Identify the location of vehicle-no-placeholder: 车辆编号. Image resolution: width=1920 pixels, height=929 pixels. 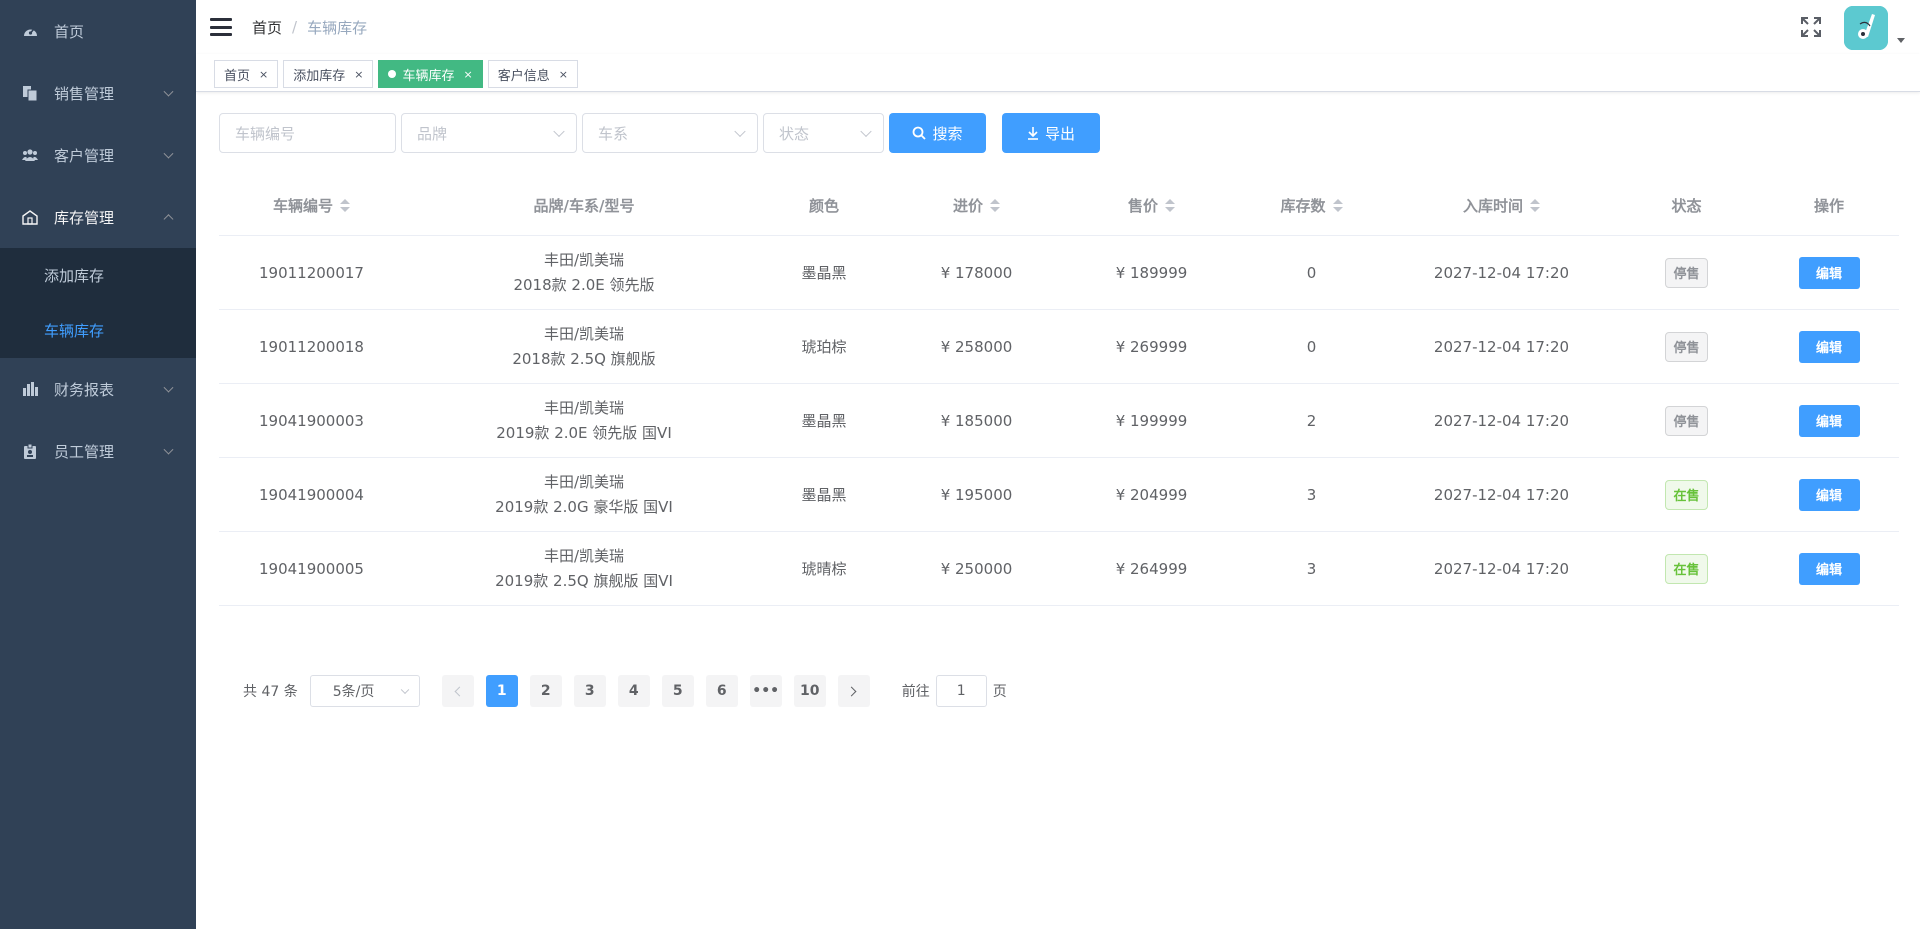
(265, 133).